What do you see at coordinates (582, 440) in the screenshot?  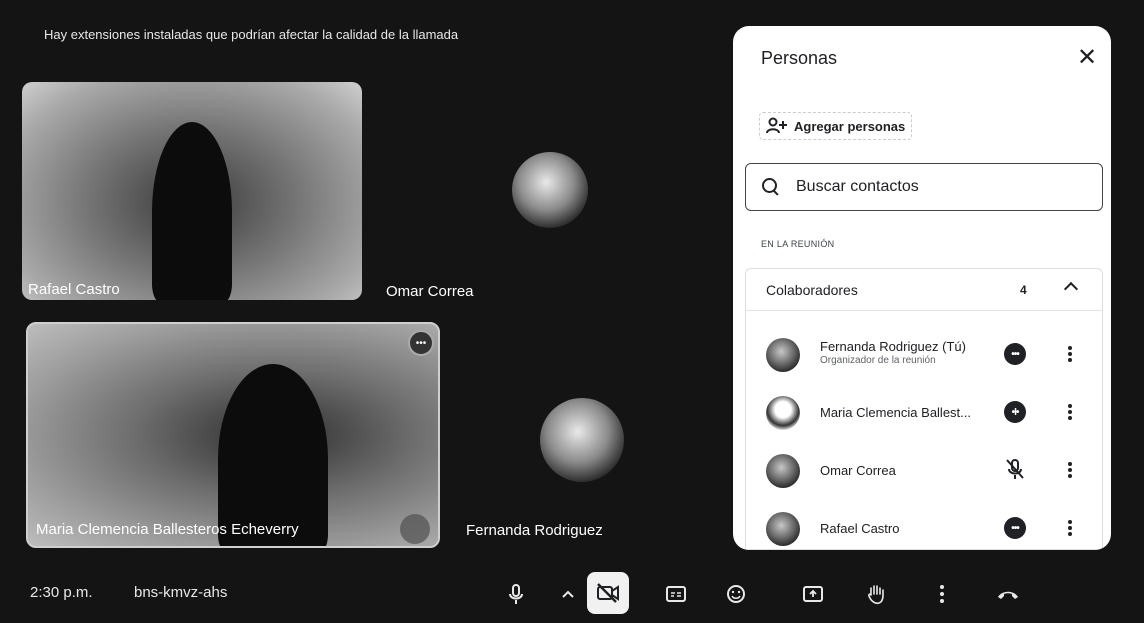 I see `participant-avatar-fernanda` at bounding box center [582, 440].